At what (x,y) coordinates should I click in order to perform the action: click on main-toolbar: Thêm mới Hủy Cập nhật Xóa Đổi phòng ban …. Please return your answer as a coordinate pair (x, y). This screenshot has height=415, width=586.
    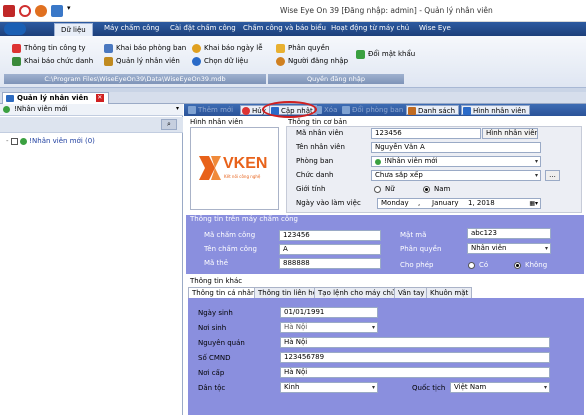
    Looking at the image, I should click on (385, 110).